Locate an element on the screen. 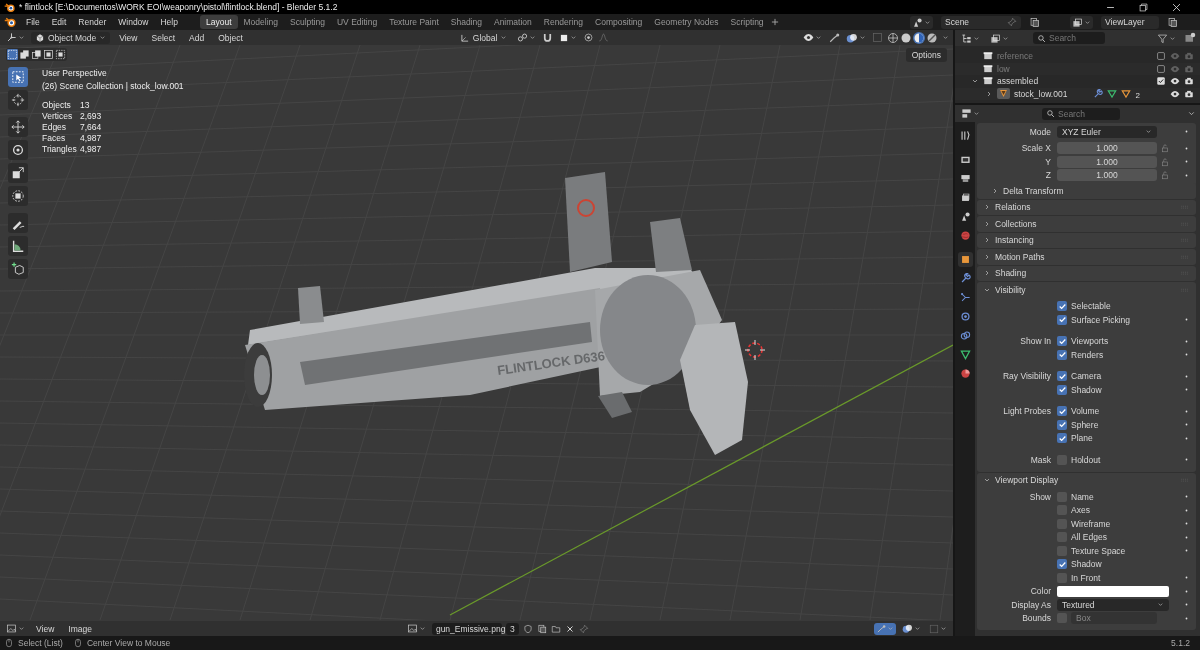 Image resolution: width=1200 pixels, height=650 pixels. close-icon is located at coordinates (1176, 7).